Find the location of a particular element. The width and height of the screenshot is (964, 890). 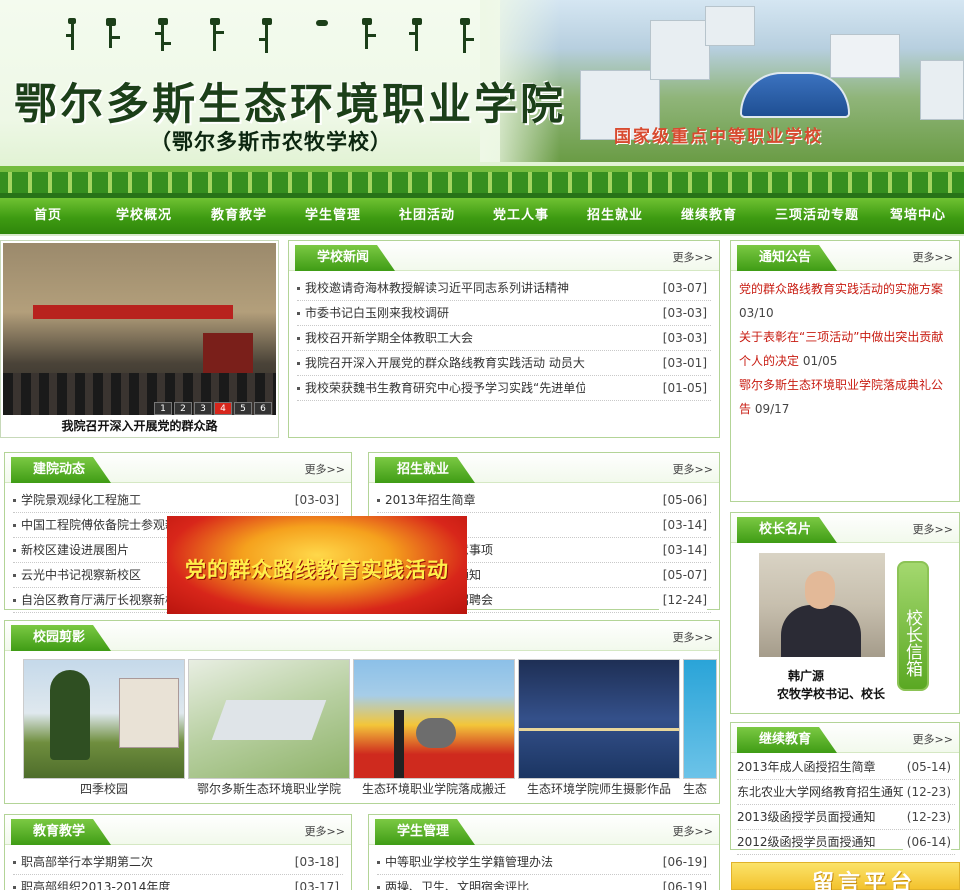

site-slogan: 国家级重点中等职业学校 is located at coordinates (718, 137).